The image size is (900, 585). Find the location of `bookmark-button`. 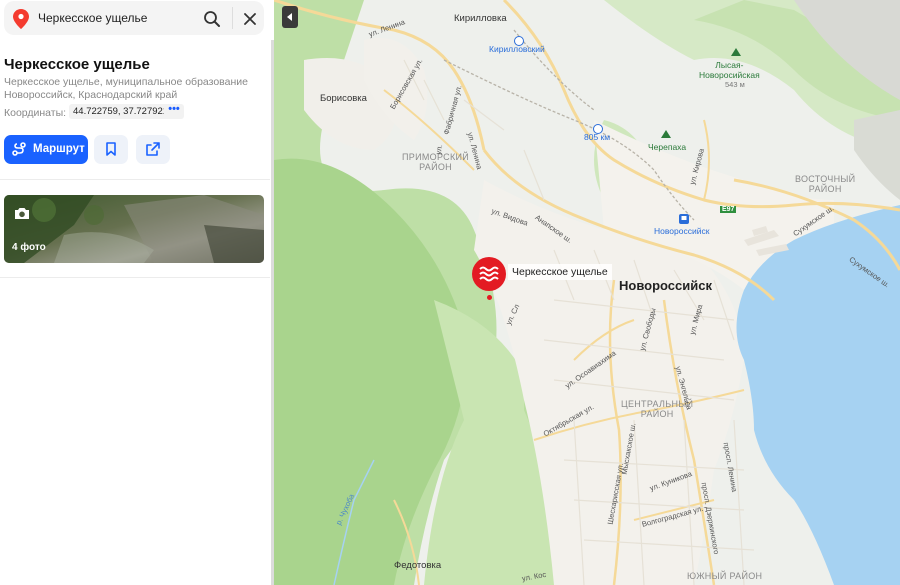

bookmark-button is located at coordinates (111, 149).